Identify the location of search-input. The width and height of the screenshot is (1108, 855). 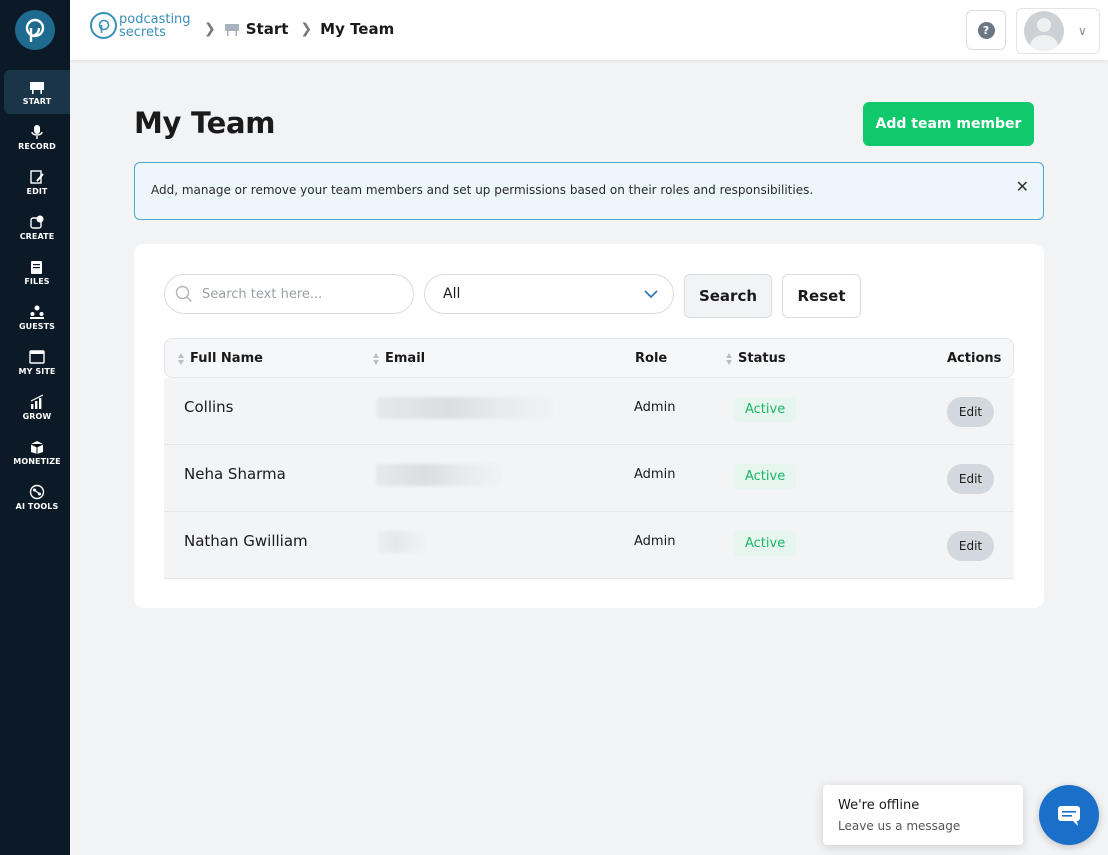
(289, 294).